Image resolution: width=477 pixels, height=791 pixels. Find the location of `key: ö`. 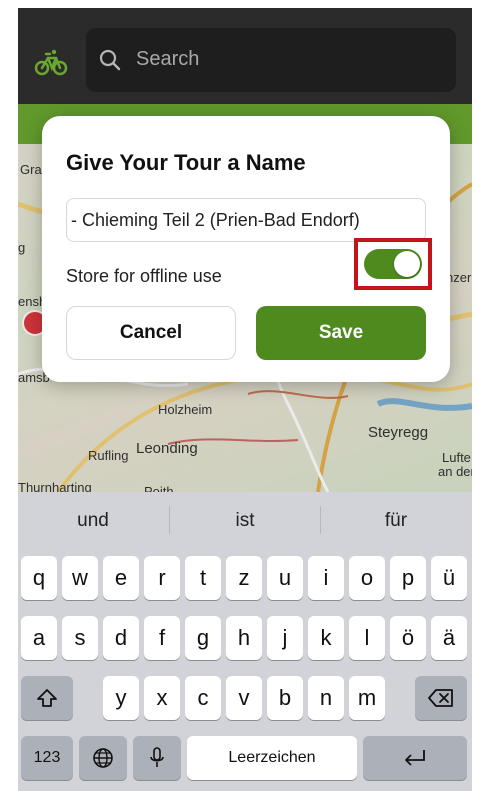

key: ö is located at coordinates (408, 638).